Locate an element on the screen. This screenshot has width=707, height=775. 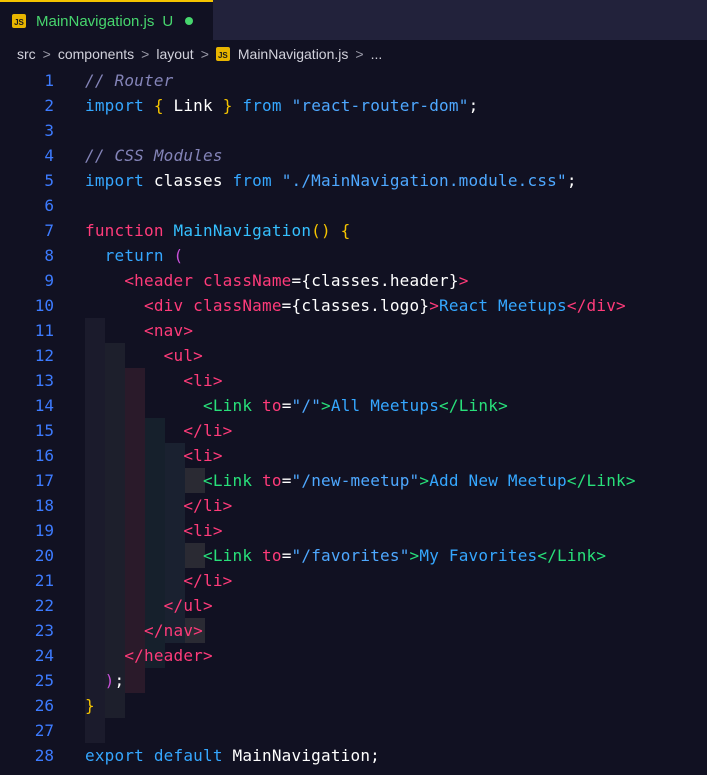
code-line: 26} is located at coordinates (353, 705).